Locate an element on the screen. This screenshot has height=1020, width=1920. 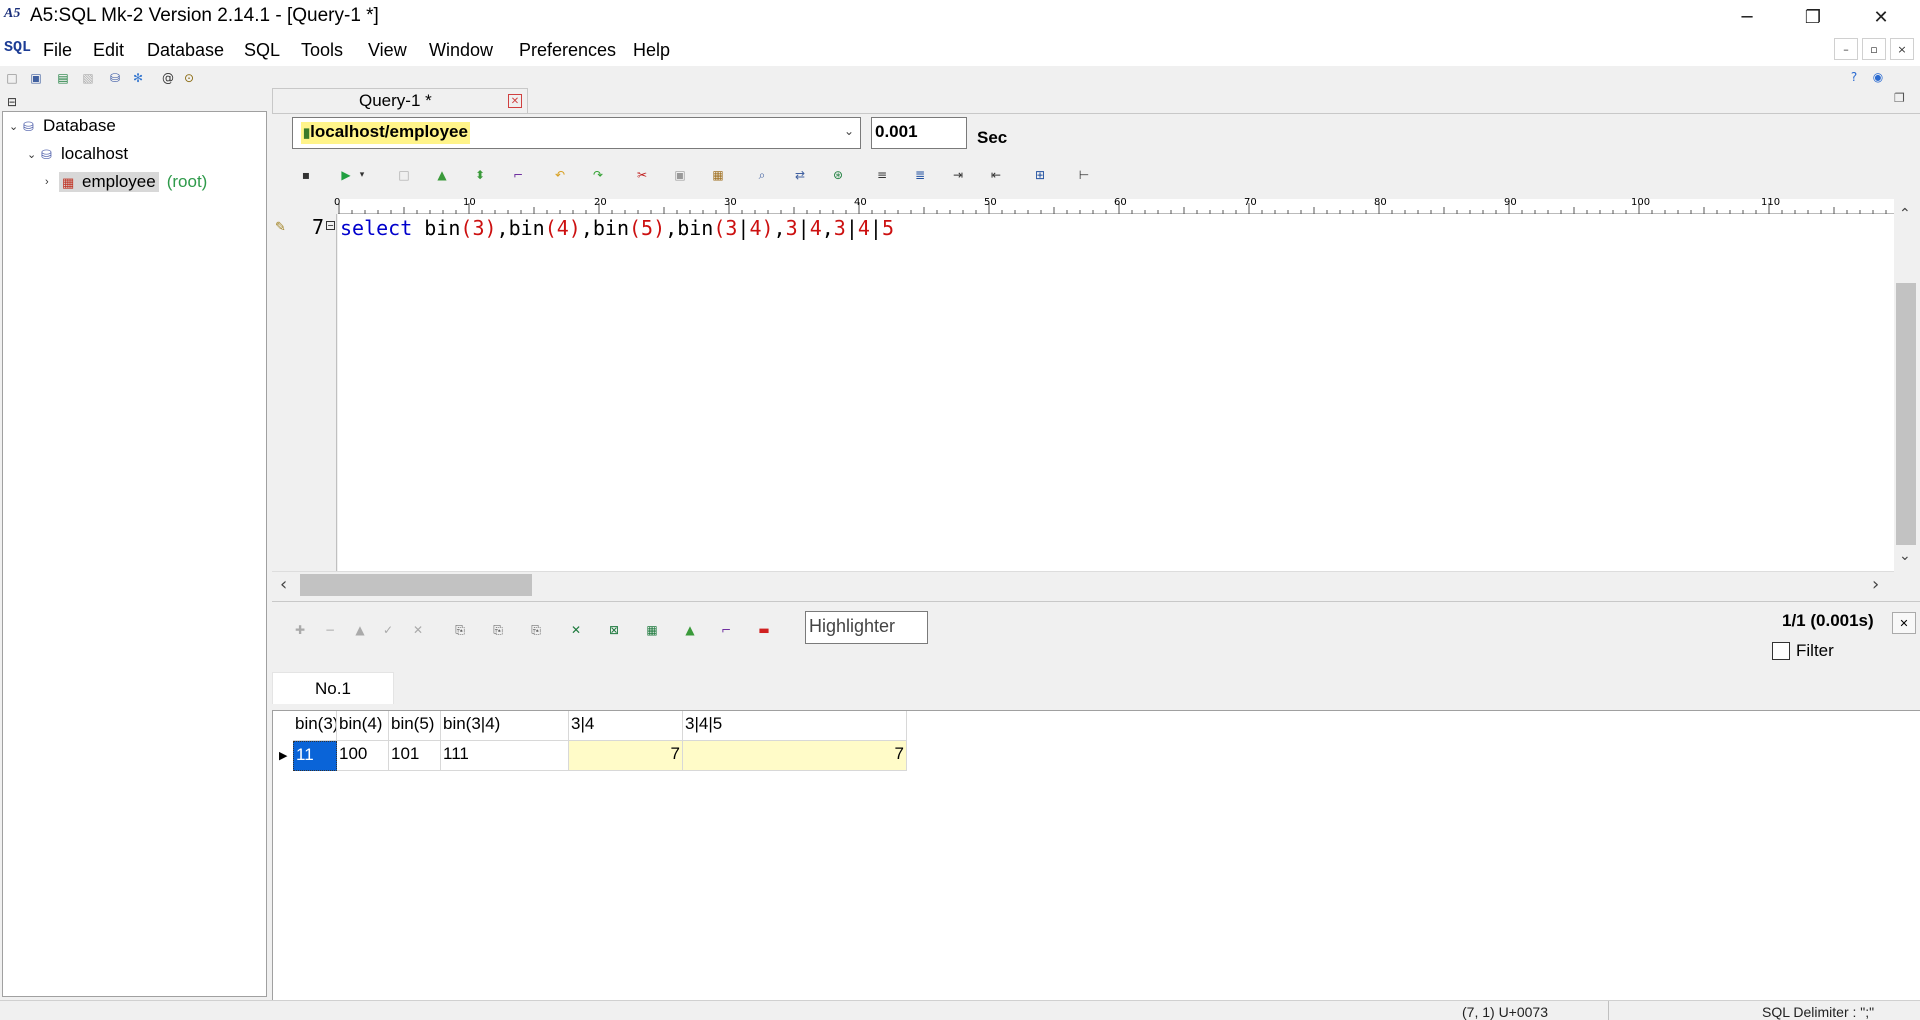
export-tsv-icon: ⎘ is located at coordinates (498, 630).